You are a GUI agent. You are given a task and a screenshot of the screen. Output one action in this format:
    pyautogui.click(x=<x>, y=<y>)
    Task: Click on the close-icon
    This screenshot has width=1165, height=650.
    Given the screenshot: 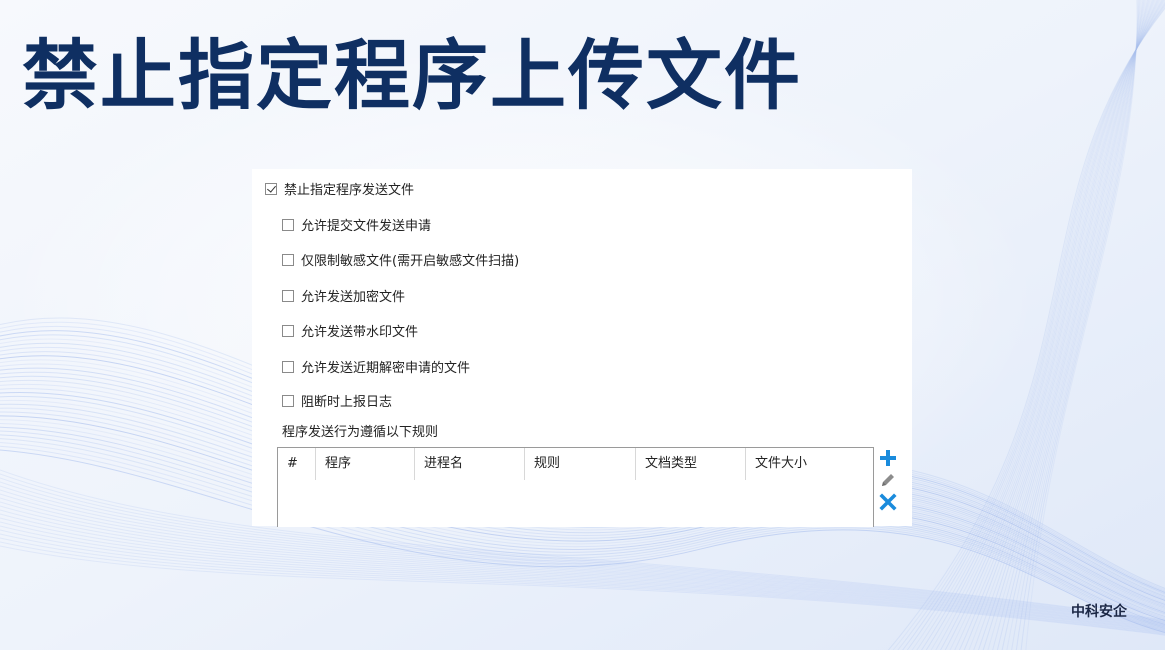 What is the action you would take?
    pyautogui.click(x=888, y=502)
    